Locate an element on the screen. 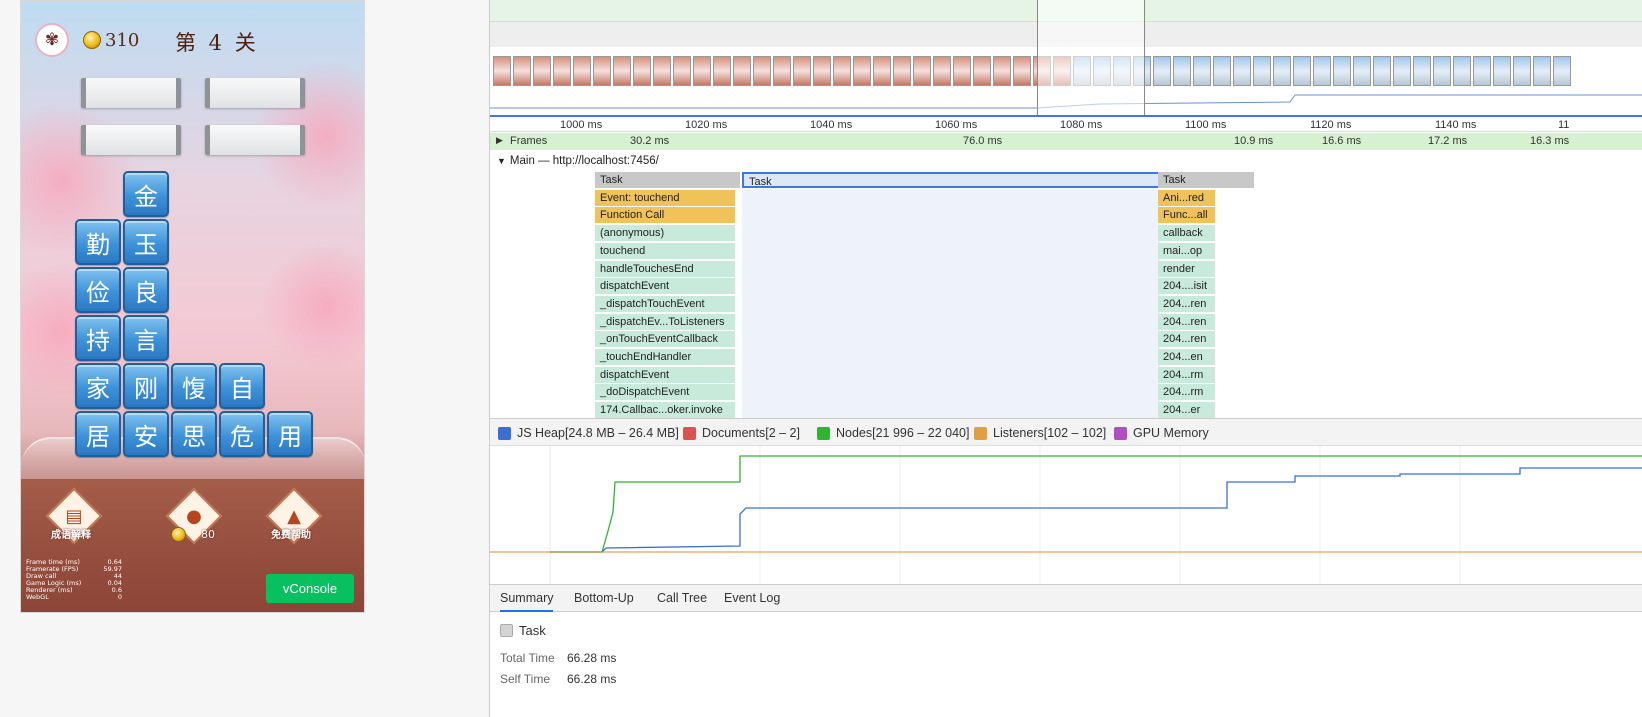  word-tile: 言 is located at coordinates (146, 338).